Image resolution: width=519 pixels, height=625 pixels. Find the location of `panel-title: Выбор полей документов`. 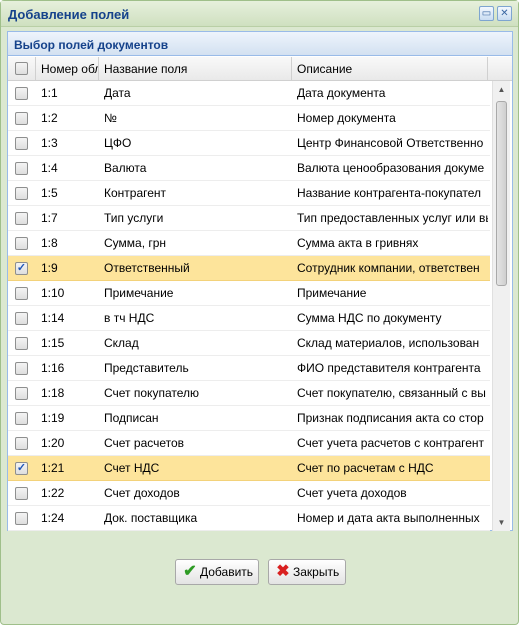

panel-title: Выбор полей документов is located at coordinates (91, 45).